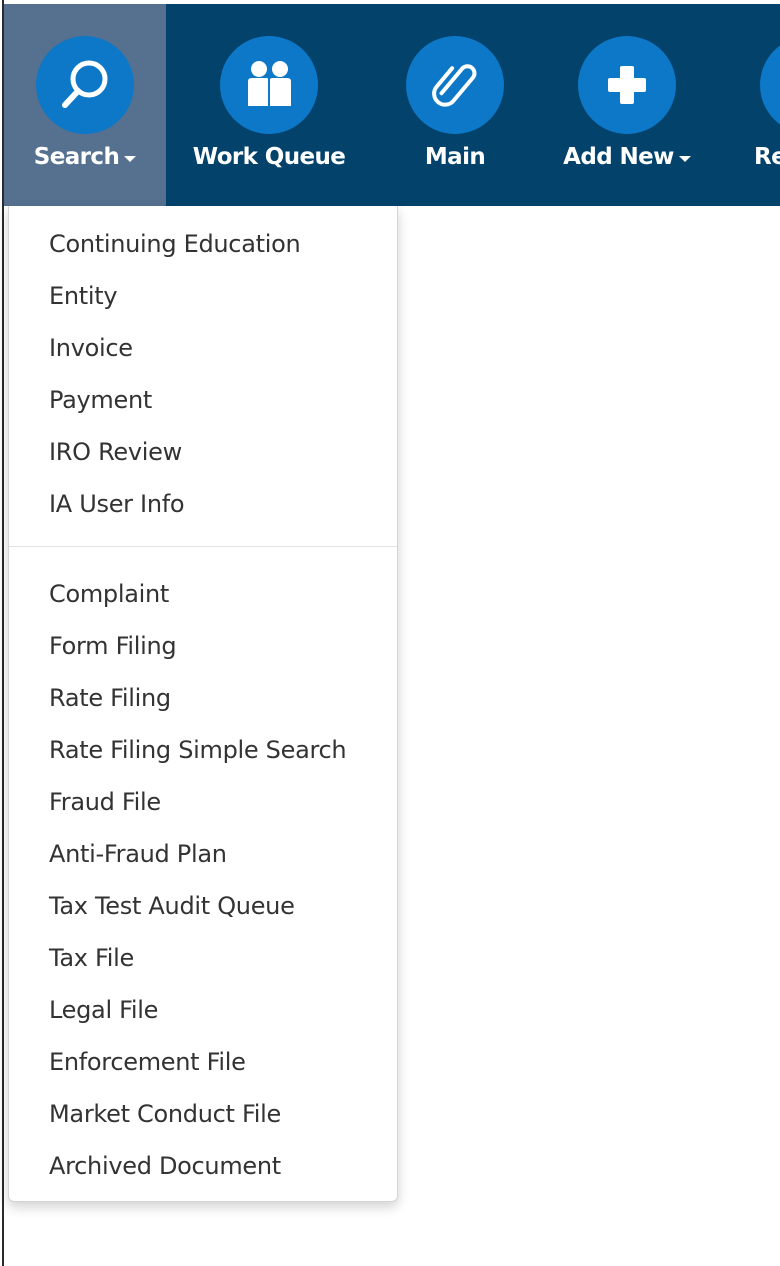  I want to click on partial-icon, so click(770, 85).